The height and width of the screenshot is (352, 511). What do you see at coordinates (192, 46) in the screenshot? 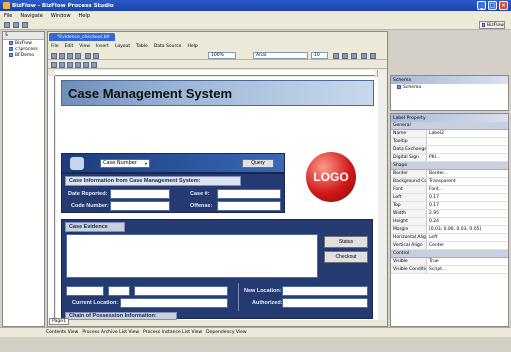
I see `editor-menu-help: Help` at bounding box center [192, 46].